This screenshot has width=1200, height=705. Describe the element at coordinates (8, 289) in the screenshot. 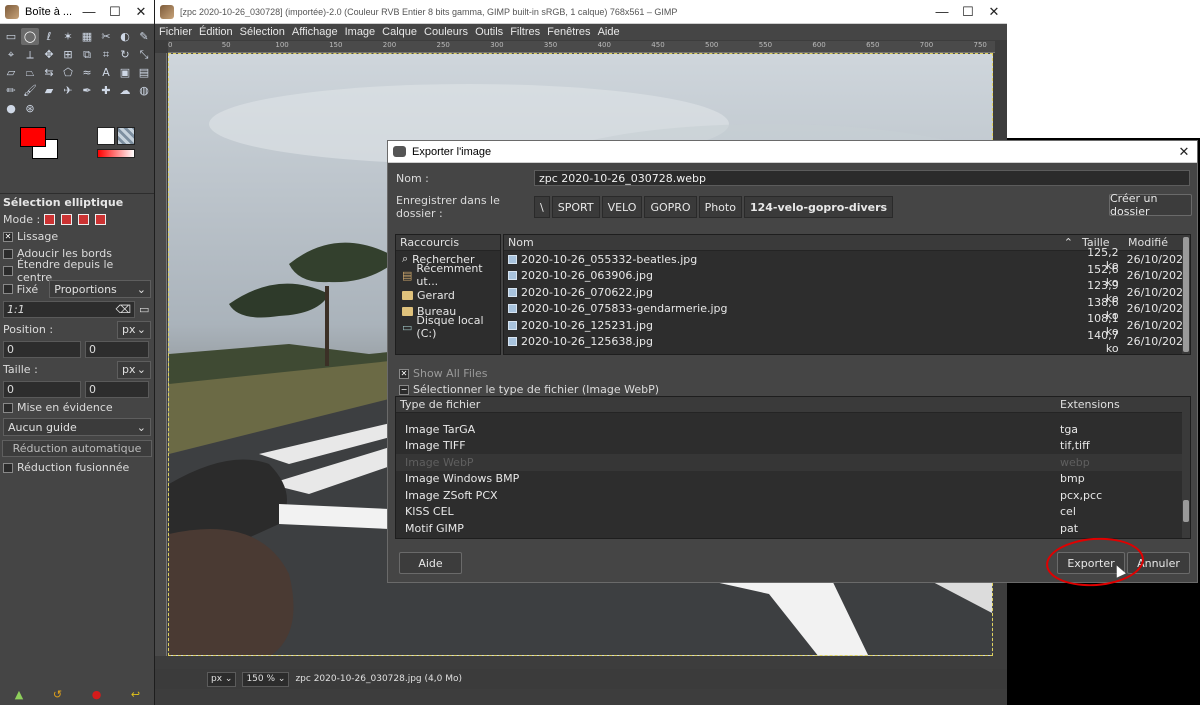

I see `fixed-checkbox` at that location.